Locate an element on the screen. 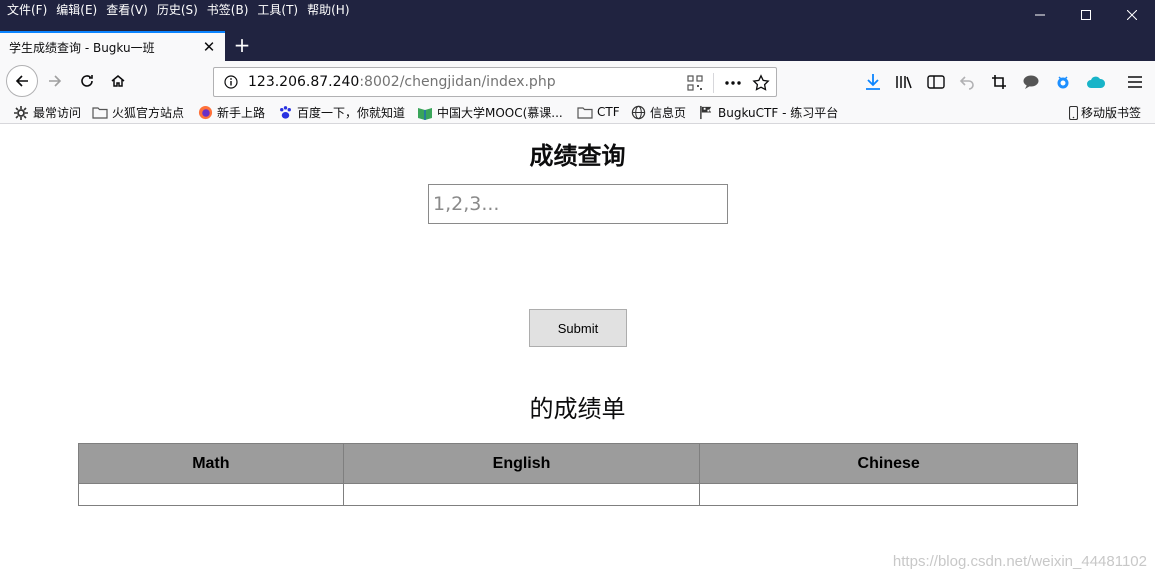 The height and width of the screenshot is (581, 1155). submit-button: Submit is located at coordinates (578, 328).